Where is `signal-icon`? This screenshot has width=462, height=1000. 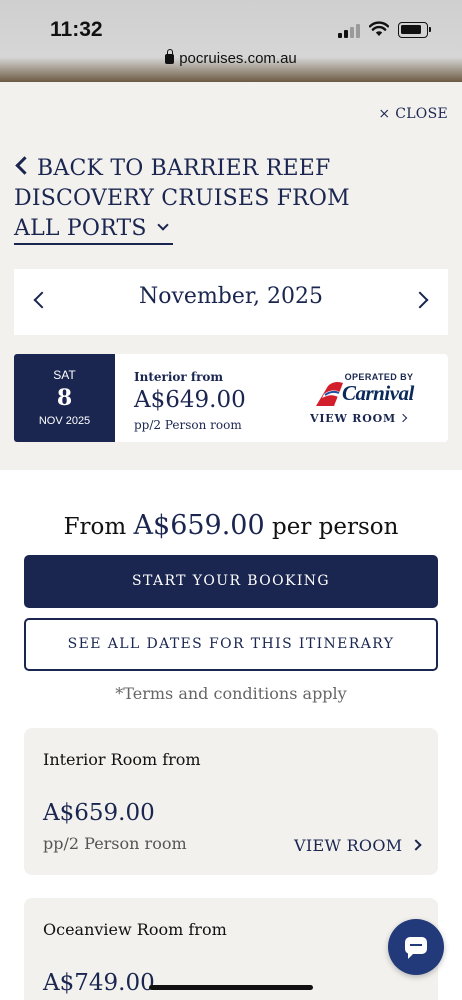
signal-icon is located at coordinates (350, 31).